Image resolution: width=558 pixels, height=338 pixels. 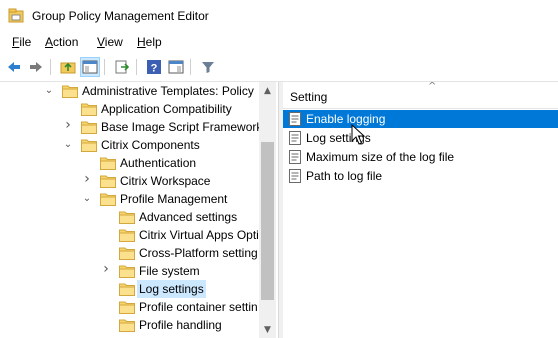 I want to click on group-policy-app-icon, so click(x=16, y=15).